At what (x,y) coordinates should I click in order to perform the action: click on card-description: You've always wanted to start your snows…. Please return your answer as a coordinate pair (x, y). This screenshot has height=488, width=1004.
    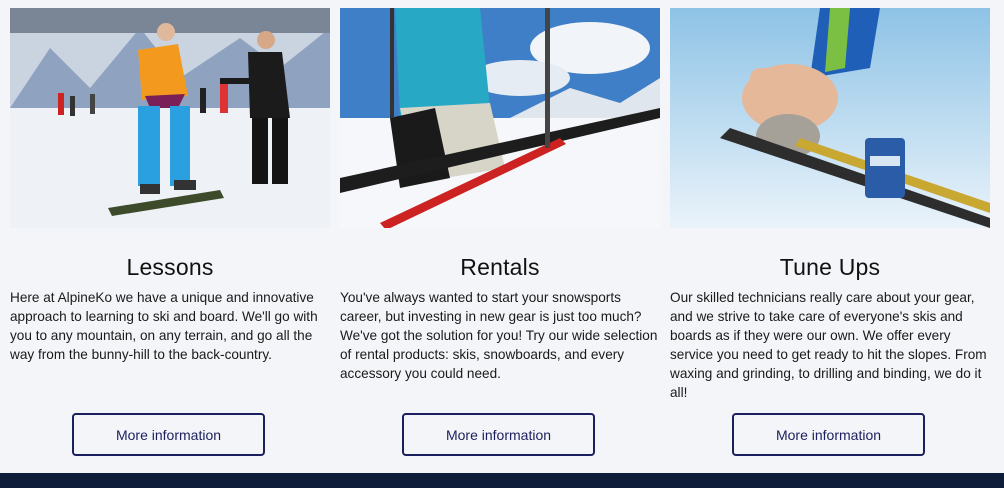
    Looking at the image, I should click on (499, 335).